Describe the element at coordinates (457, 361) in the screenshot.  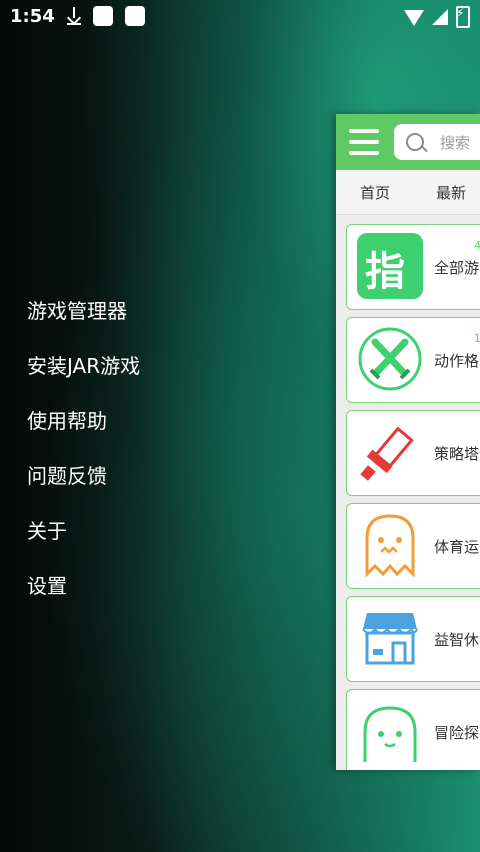
I see `category-label: 动作格` at that location.